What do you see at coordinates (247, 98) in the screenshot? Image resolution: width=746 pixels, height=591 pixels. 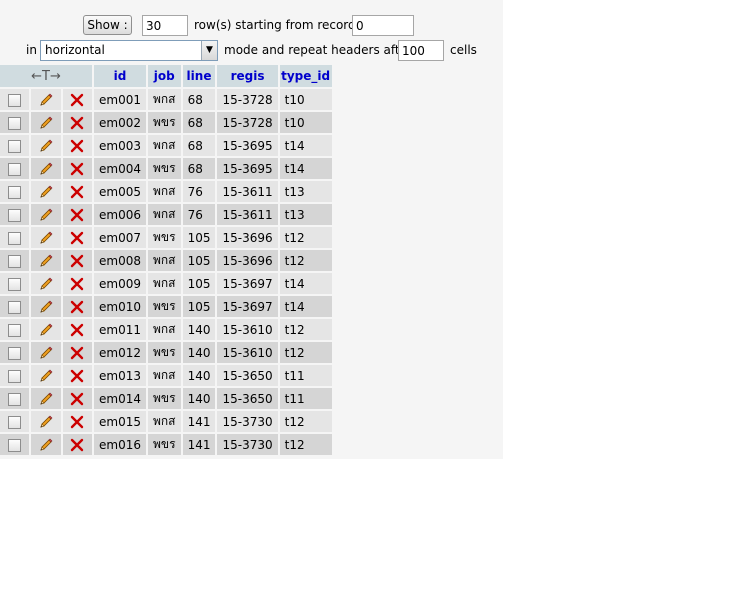 I see `cell-regis: 15-3728` at bounding box center [247, 98].